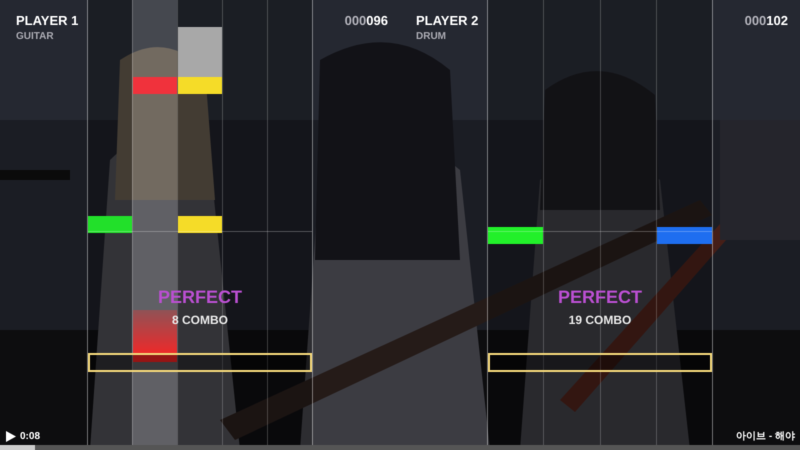 The image size is (800, 450). What do you see at coordinates (366, 21) in the screenshot?
I see `score: 000096` at bounding box center [366, 21].